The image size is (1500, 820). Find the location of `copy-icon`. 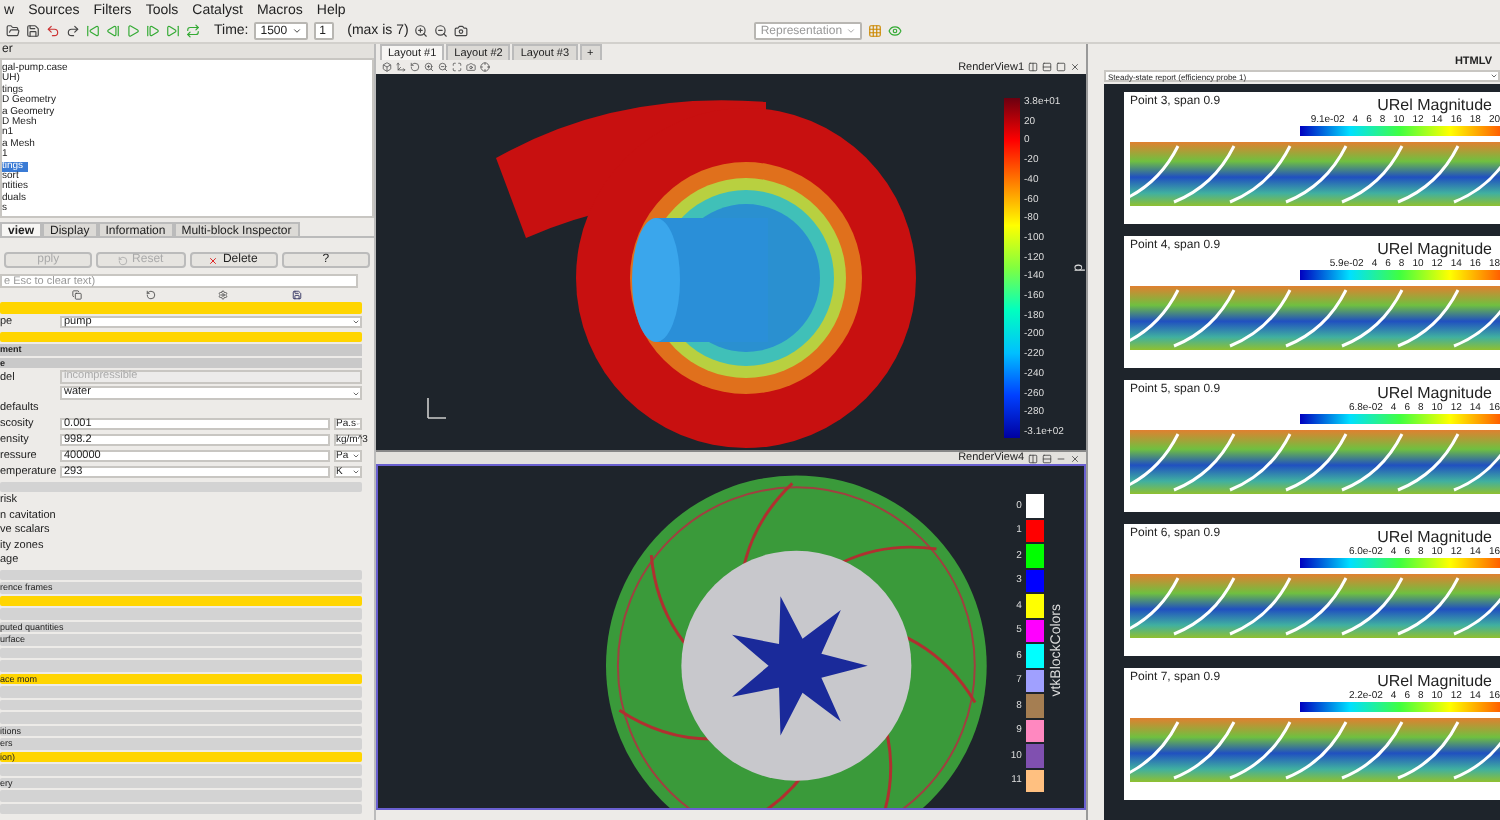

copy-icon is located at coordinates (76, 295).